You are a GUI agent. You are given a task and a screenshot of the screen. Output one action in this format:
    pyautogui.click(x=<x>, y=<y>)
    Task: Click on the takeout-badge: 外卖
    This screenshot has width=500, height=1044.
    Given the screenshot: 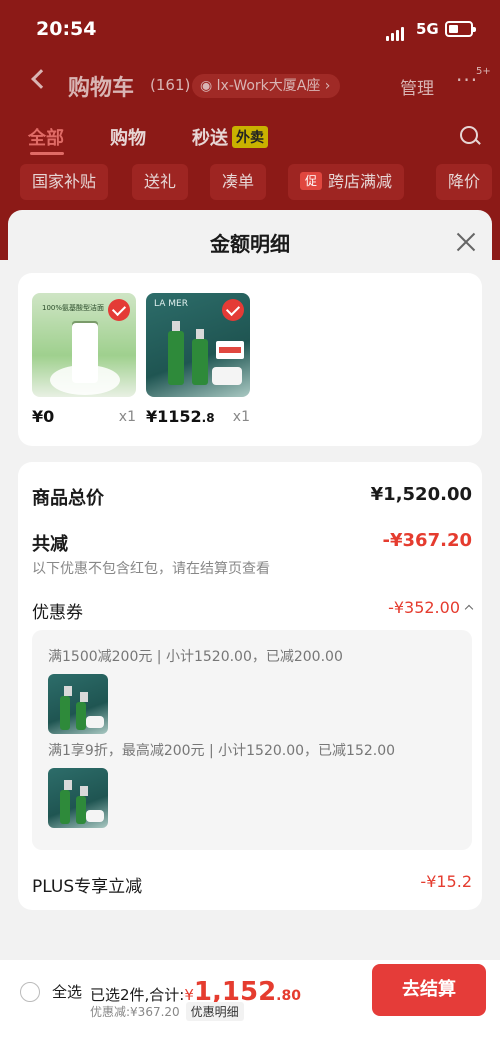 What is the action you would take?
    pyautogui.click(x=250, y=137)
    